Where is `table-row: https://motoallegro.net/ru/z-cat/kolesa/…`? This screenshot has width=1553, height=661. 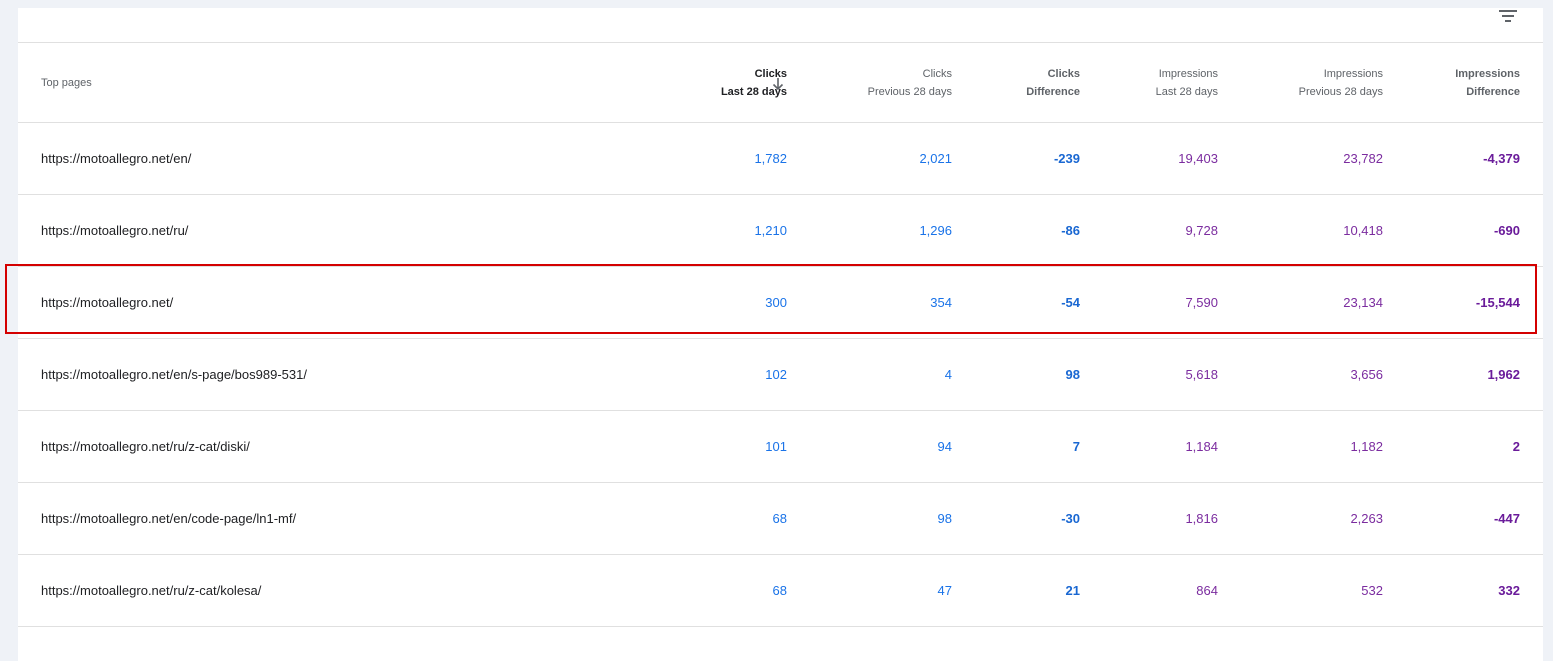 table-row: https://motoallegro.net/ru/z-cat/kolesa/… is located at coordinates (780, 591).